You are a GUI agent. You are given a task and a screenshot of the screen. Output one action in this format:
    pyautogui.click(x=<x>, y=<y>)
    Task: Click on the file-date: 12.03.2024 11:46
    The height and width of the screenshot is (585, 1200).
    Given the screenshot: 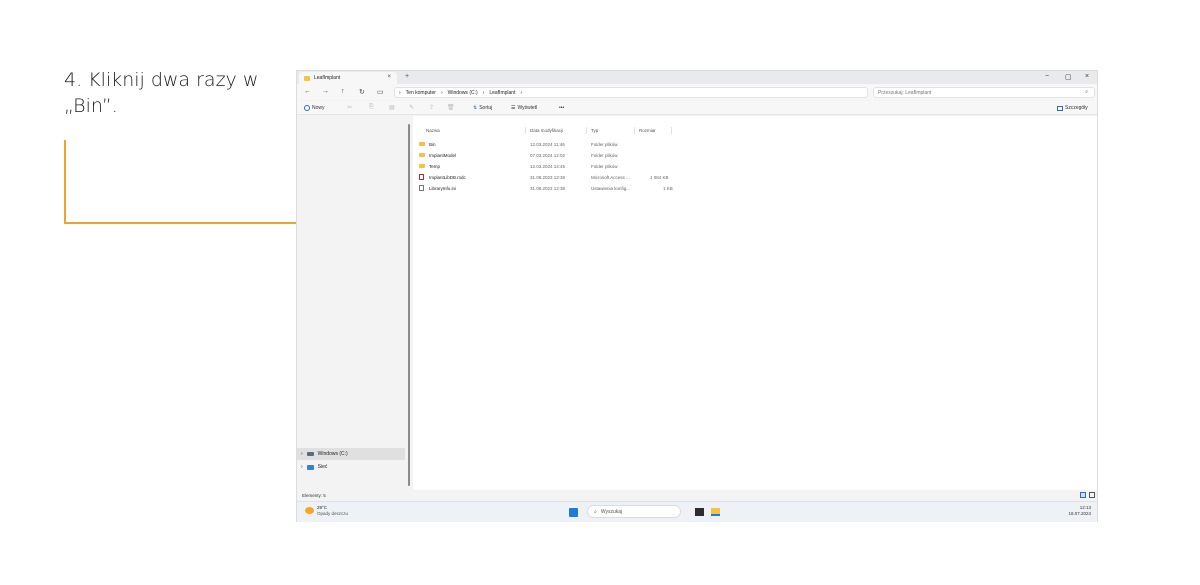 What is the action you would take?
    pyautogui.click(x=547, y=144)
    